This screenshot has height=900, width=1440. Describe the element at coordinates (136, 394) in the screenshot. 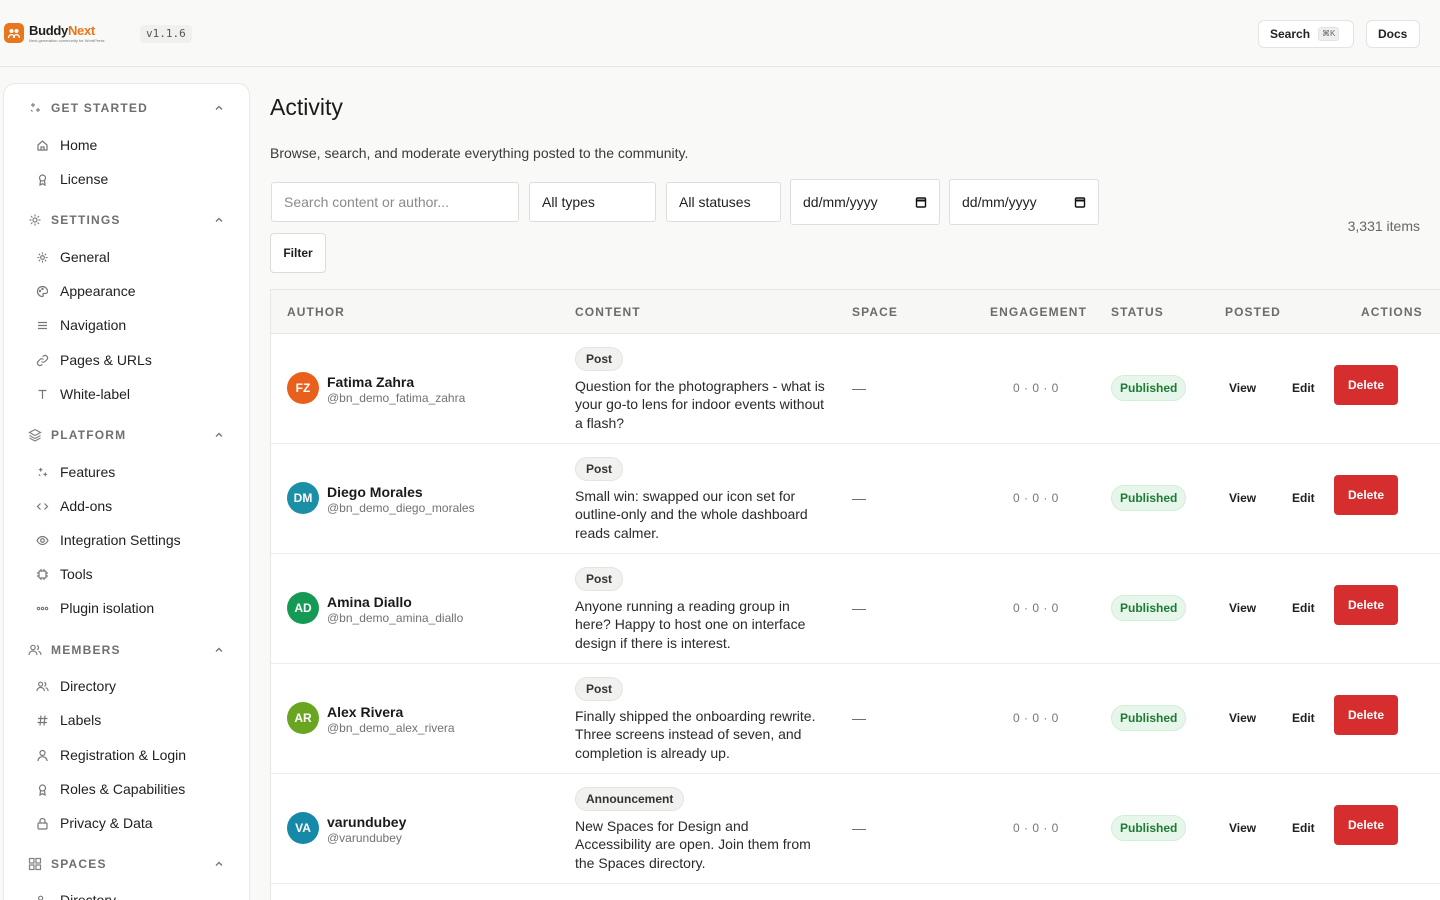

I see `sidebar-item-white-label: White-label` at that location.